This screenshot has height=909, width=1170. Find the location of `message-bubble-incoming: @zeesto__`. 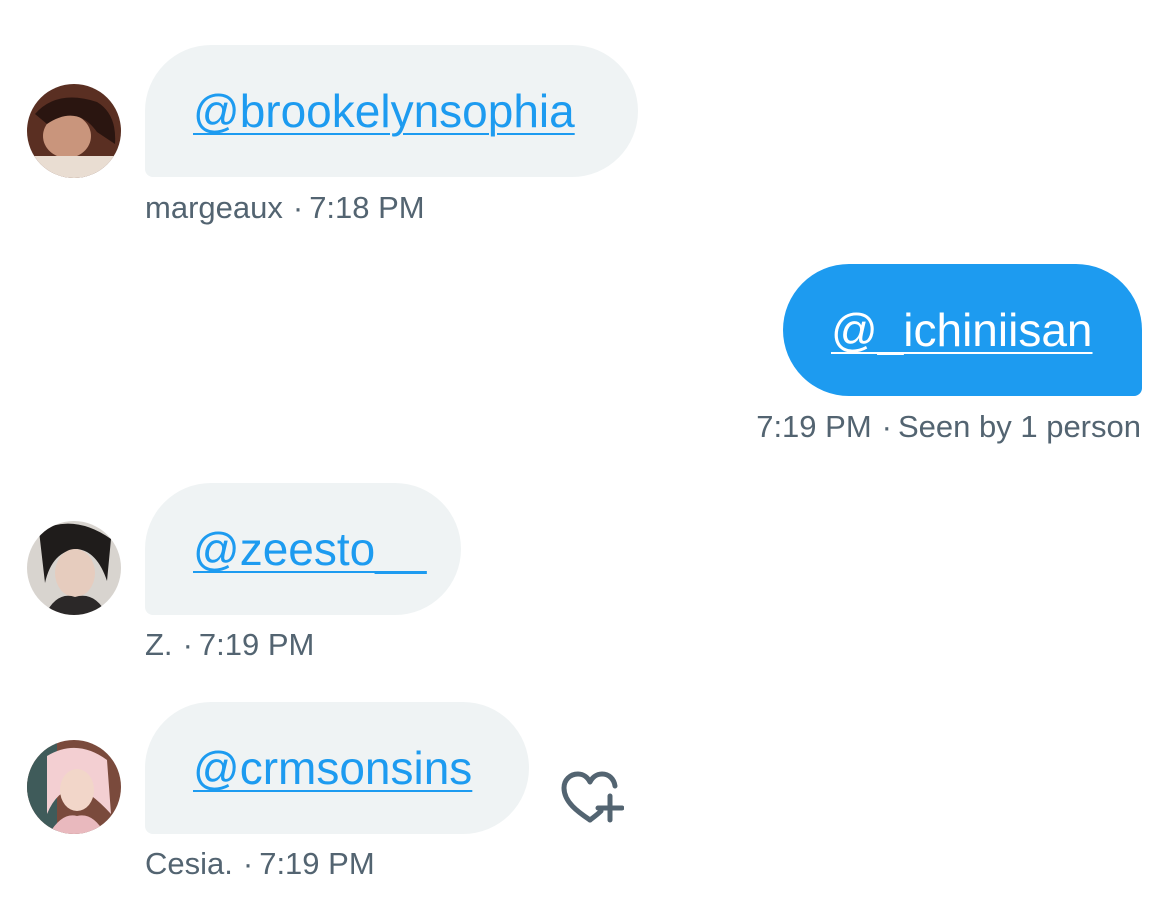

message-bubble-incoming: @zeesto__ is located at coordinates (303, 549).